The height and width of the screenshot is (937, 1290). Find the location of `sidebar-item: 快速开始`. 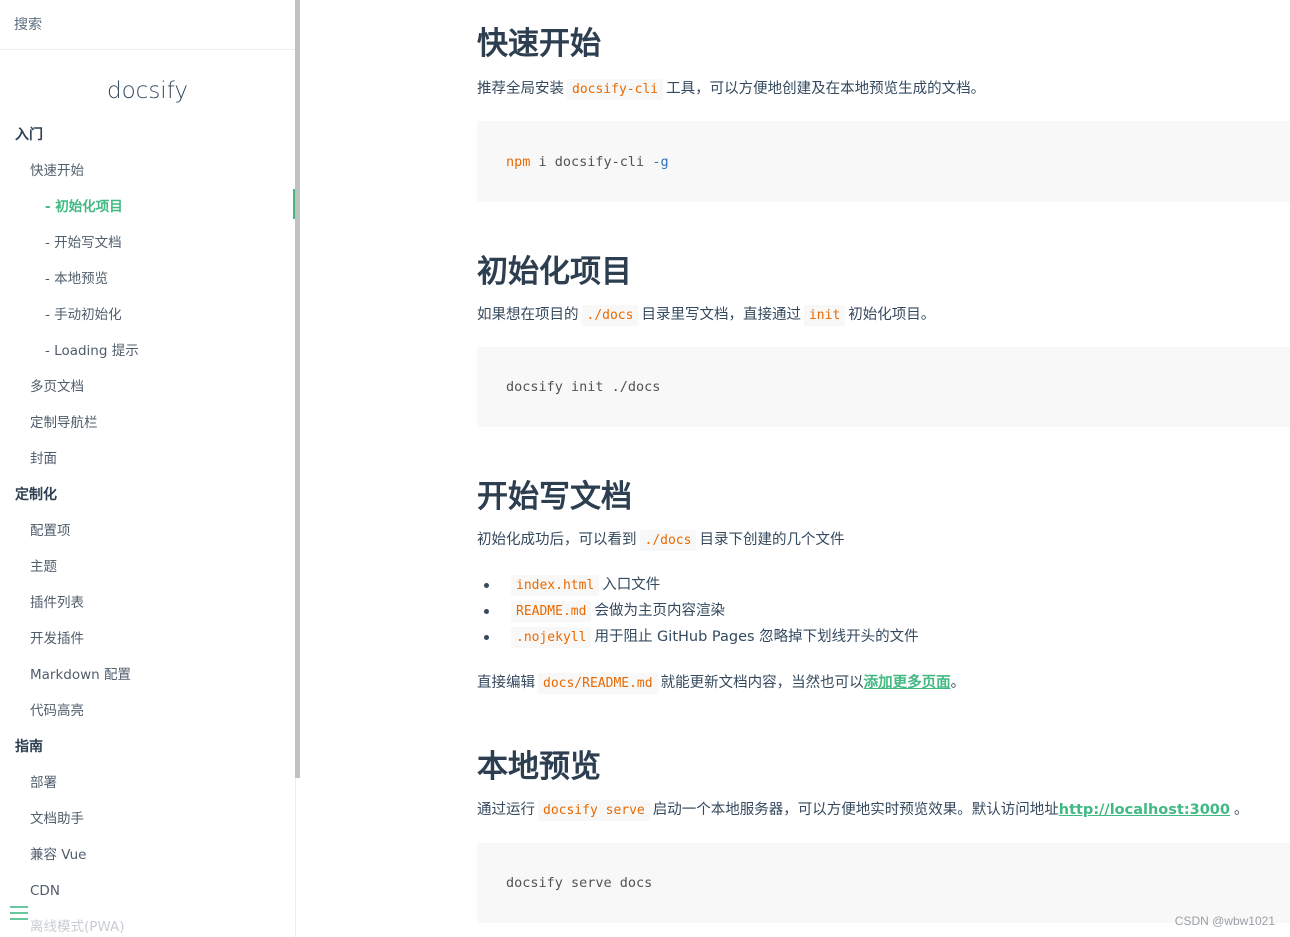

sidebar-item: 快速开始 is located at coordinates (147, 171).